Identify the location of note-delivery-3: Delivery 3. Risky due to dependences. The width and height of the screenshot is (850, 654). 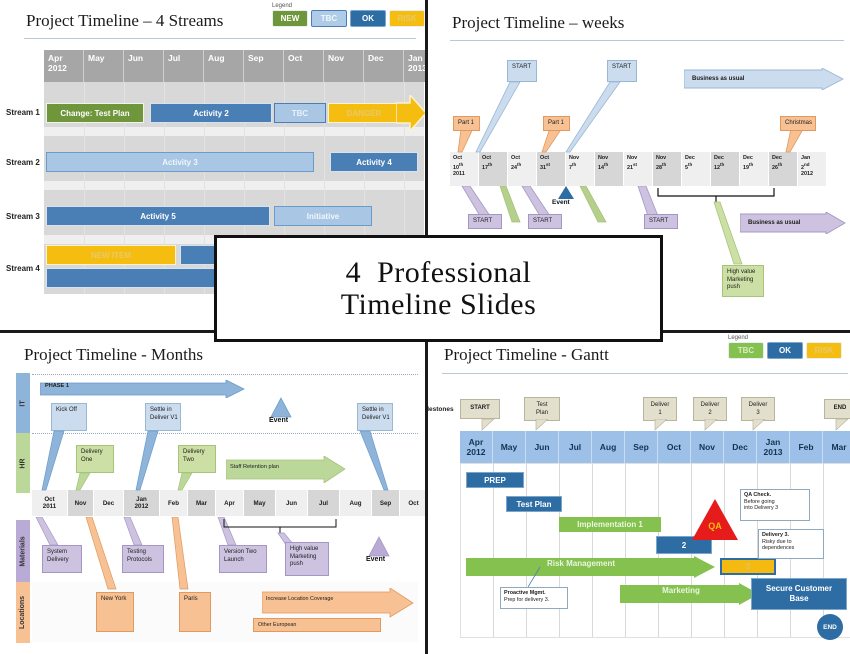
(791, 544).